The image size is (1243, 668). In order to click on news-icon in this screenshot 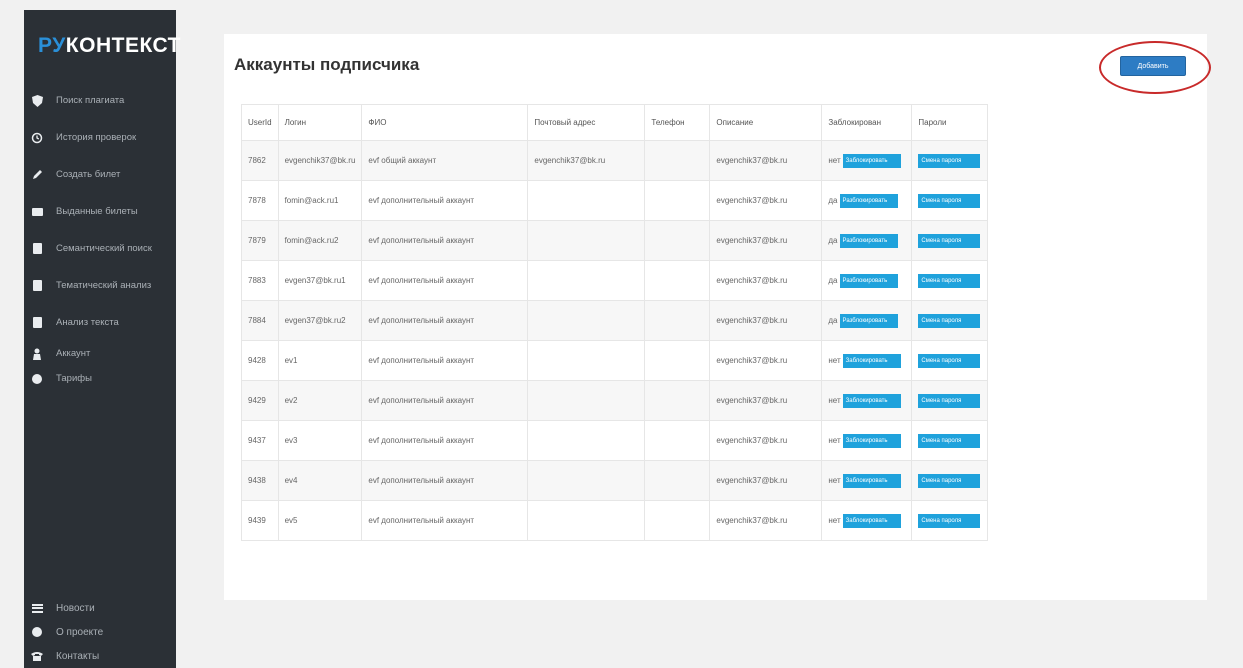, I will do `click(37, 608)`.